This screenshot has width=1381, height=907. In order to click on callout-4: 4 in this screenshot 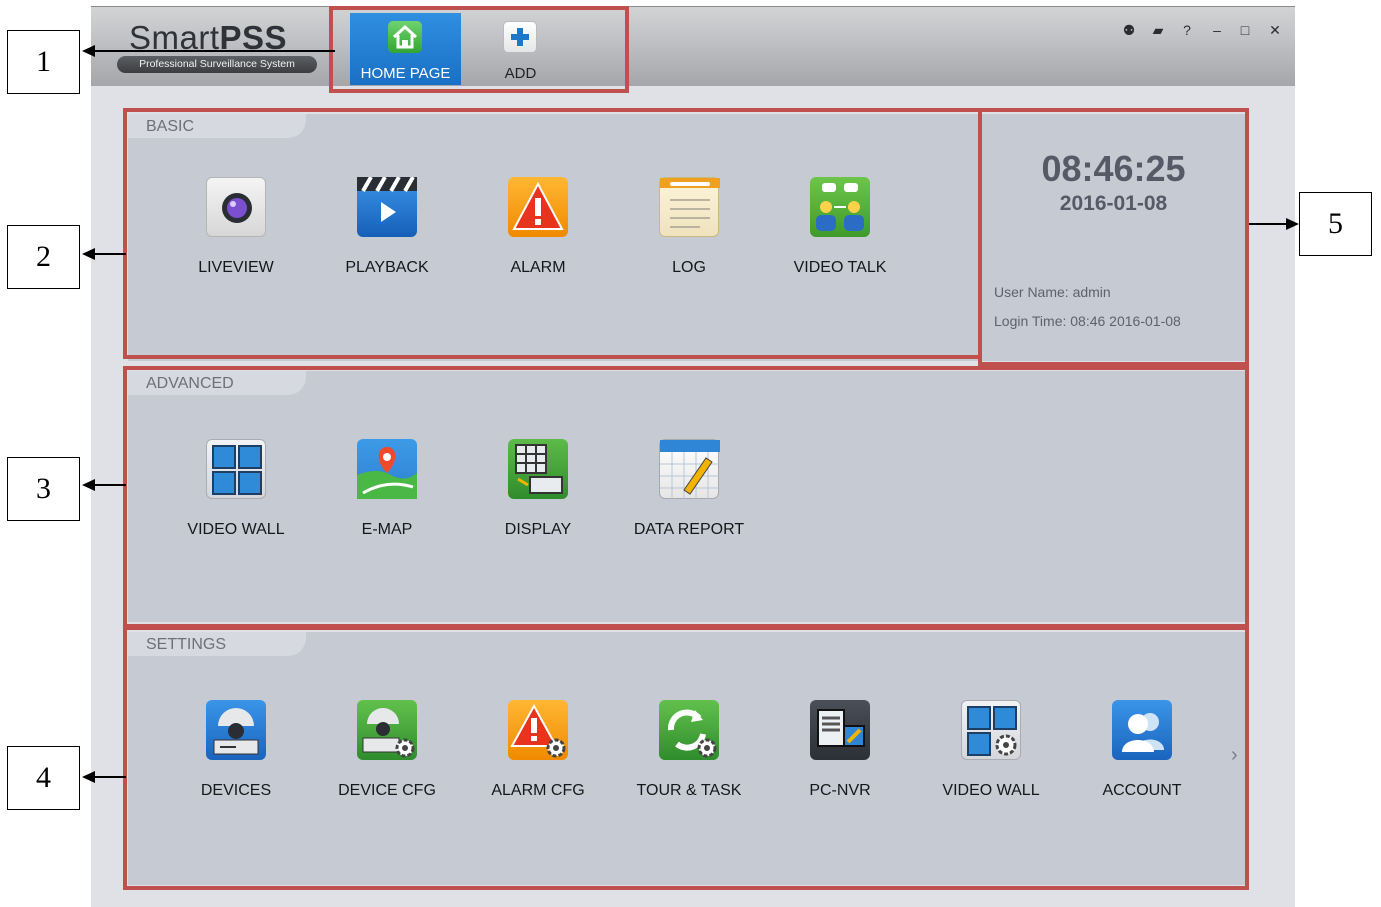, I will do `click(43, 778)`.